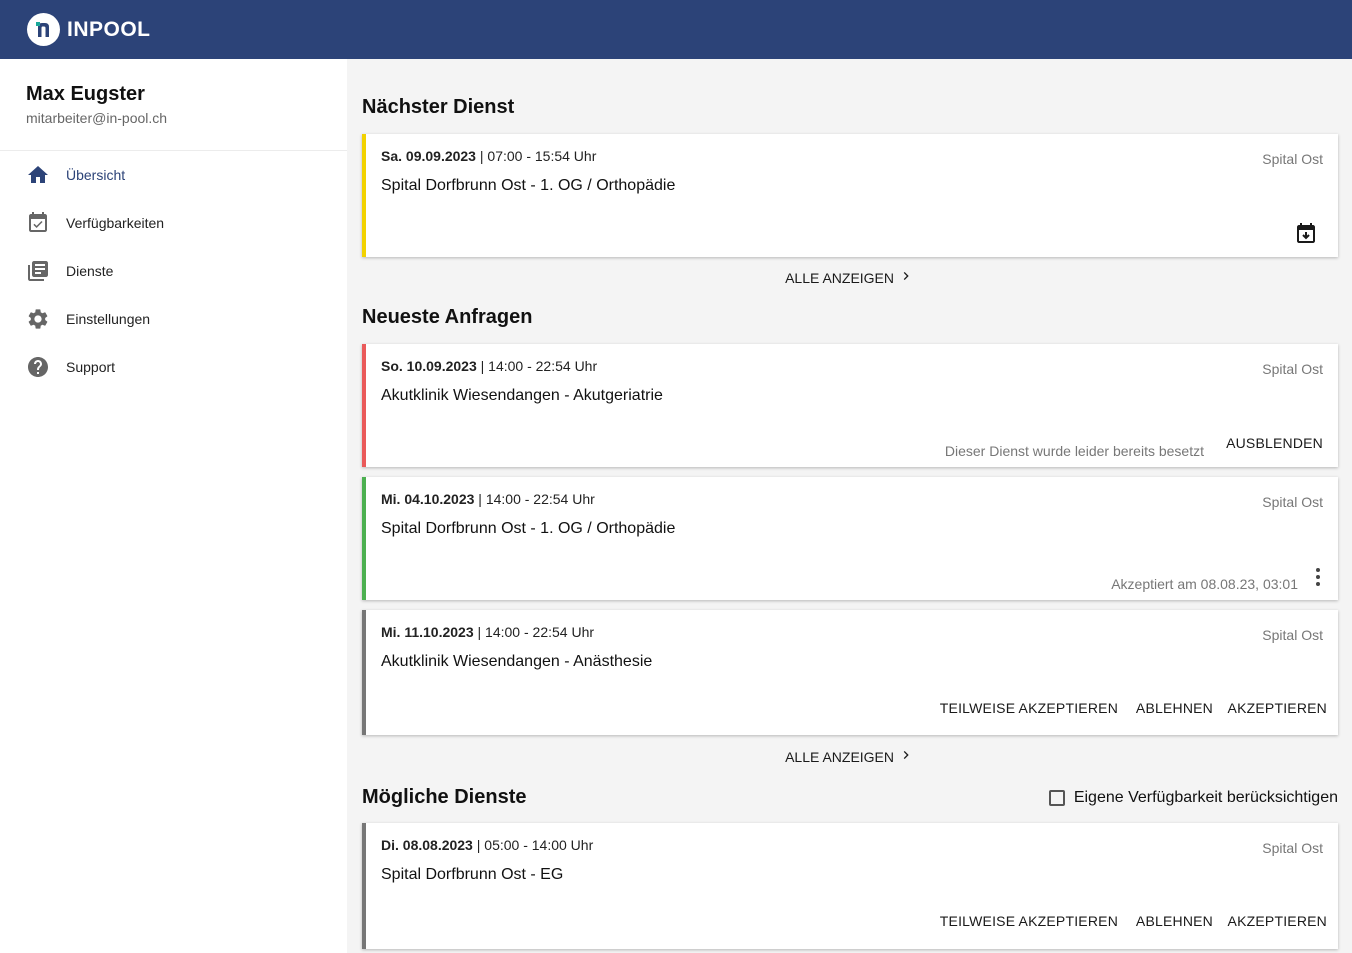  Describe the element at coordinates (173, 319) in the screenshot. I see `sidebar-item-einstellungen: Einstellungen` at that location.